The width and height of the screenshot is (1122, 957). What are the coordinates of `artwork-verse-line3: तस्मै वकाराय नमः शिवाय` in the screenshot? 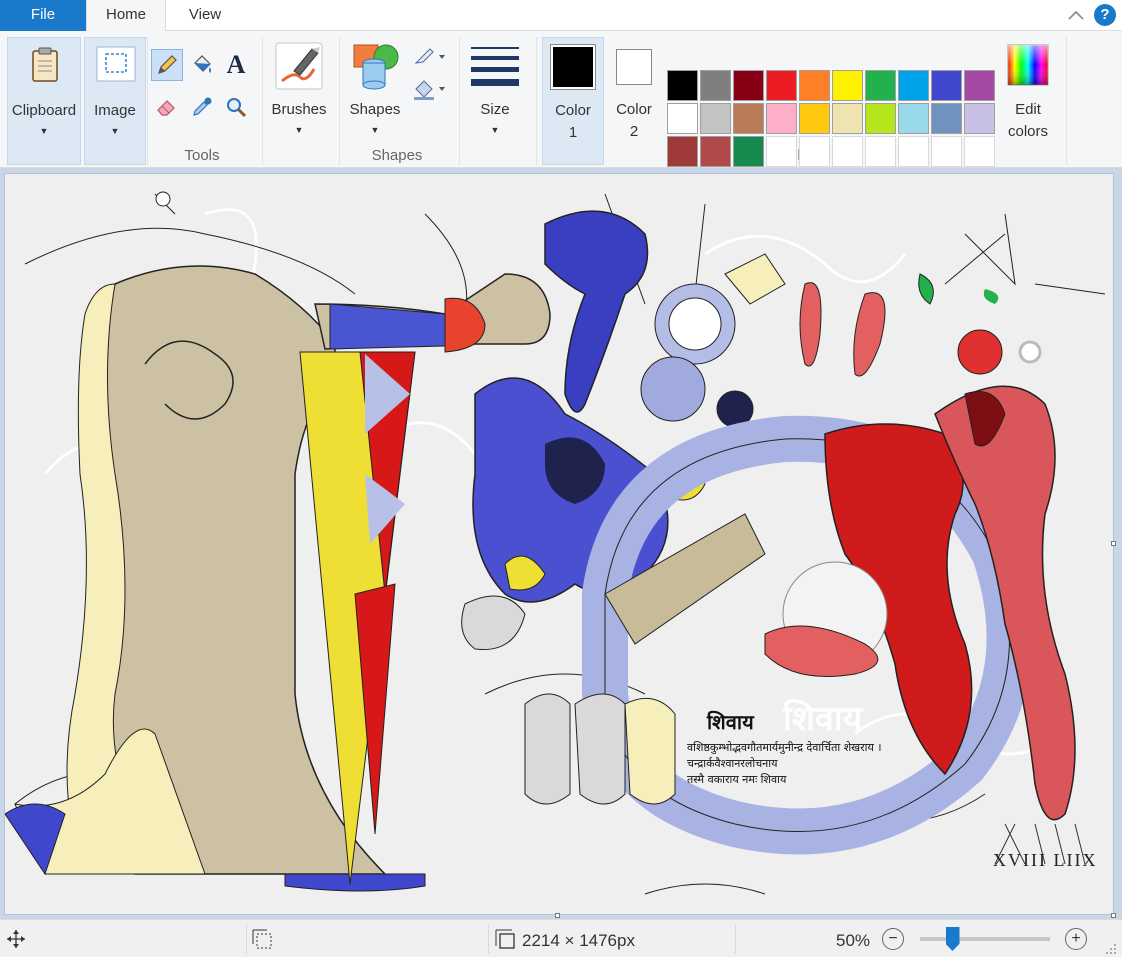 It's located at (737, 779).